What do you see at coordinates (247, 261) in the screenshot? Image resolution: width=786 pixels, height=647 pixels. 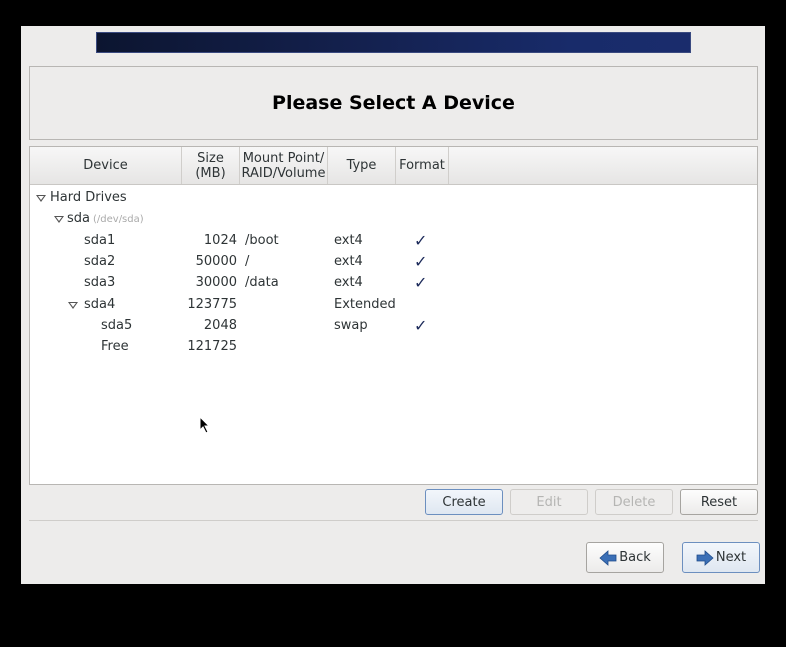 I see `mount-point-value: /` at bounding box center [247, 261].